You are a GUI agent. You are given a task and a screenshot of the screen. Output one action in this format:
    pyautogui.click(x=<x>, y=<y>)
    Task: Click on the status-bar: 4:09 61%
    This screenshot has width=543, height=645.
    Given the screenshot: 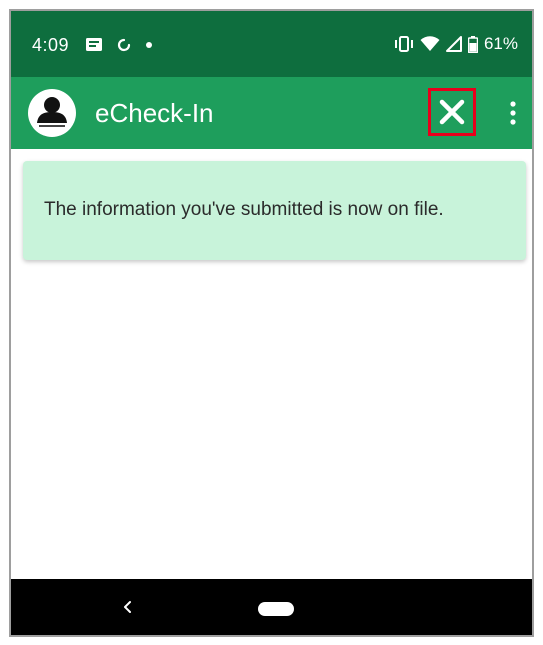 What is the action you would take?
    pyautogui.click(x=271, y=44)
    